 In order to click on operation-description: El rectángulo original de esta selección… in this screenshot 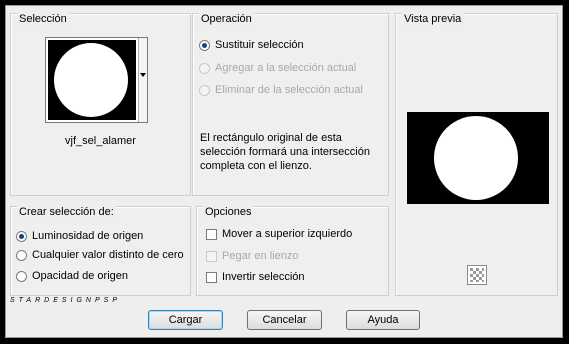, I will do `click(285, 152)`.